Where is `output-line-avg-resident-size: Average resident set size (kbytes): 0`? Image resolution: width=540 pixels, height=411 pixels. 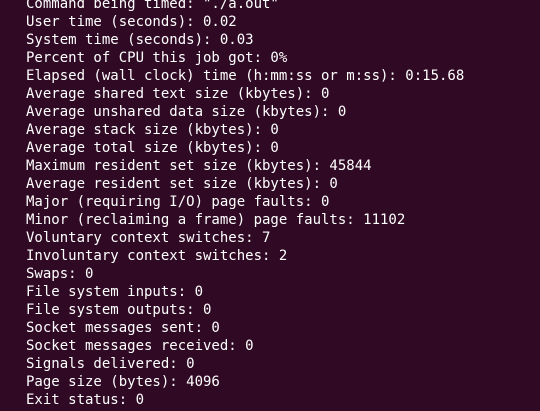
output-line-avg-resident-size: Average resident set size (kbytes): 0 is located at coordinates (182, 184).